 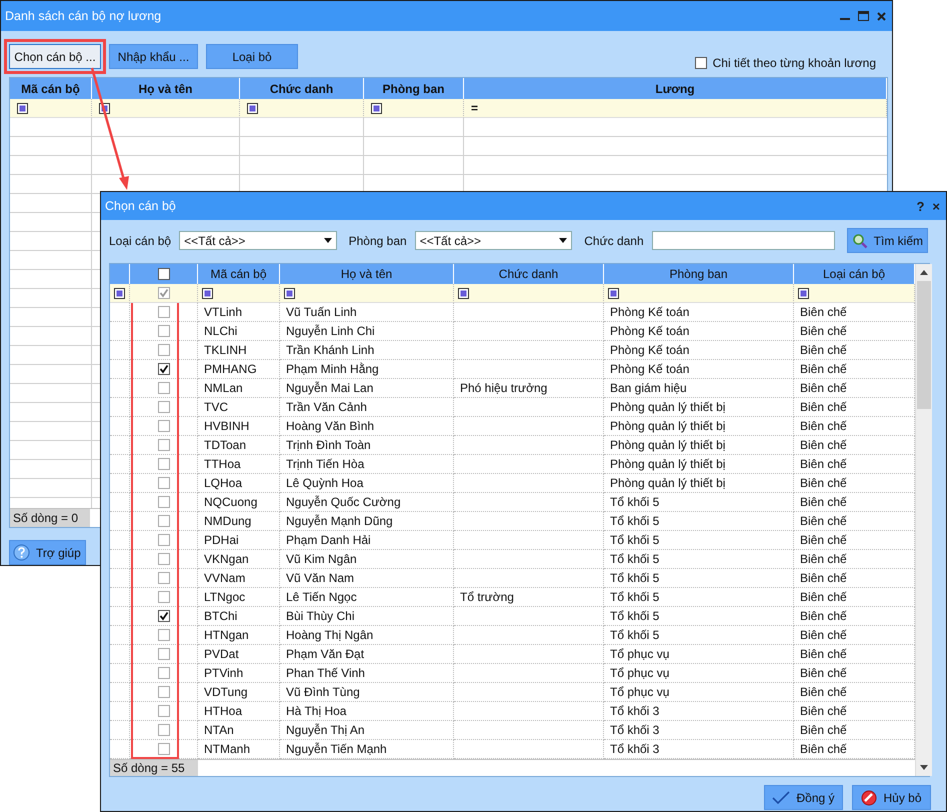 I want to click on table-cell: Vũ Kim Ngân, so click(x=367, y=559).